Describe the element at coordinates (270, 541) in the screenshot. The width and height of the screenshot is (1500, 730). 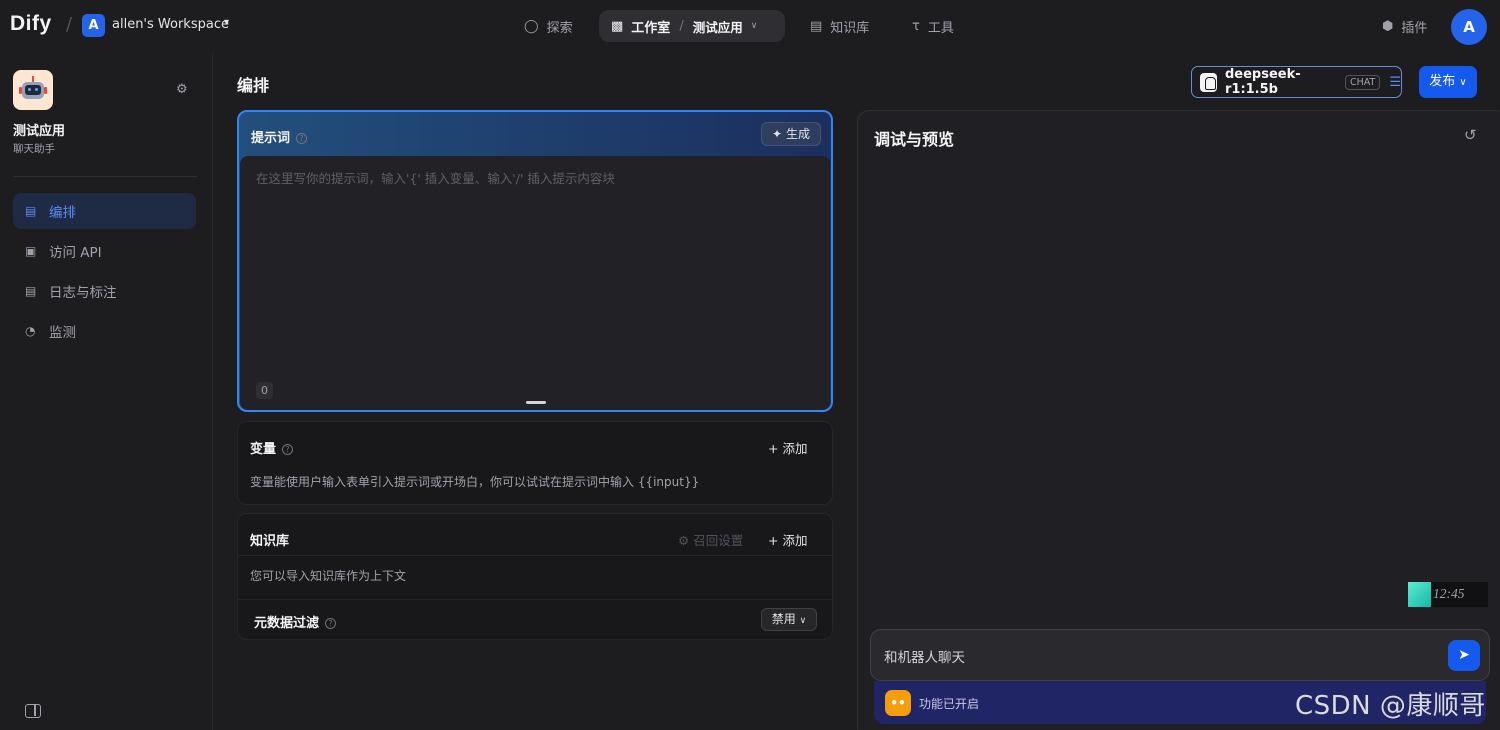
I see `knowledge-title: 知识库` at that location.